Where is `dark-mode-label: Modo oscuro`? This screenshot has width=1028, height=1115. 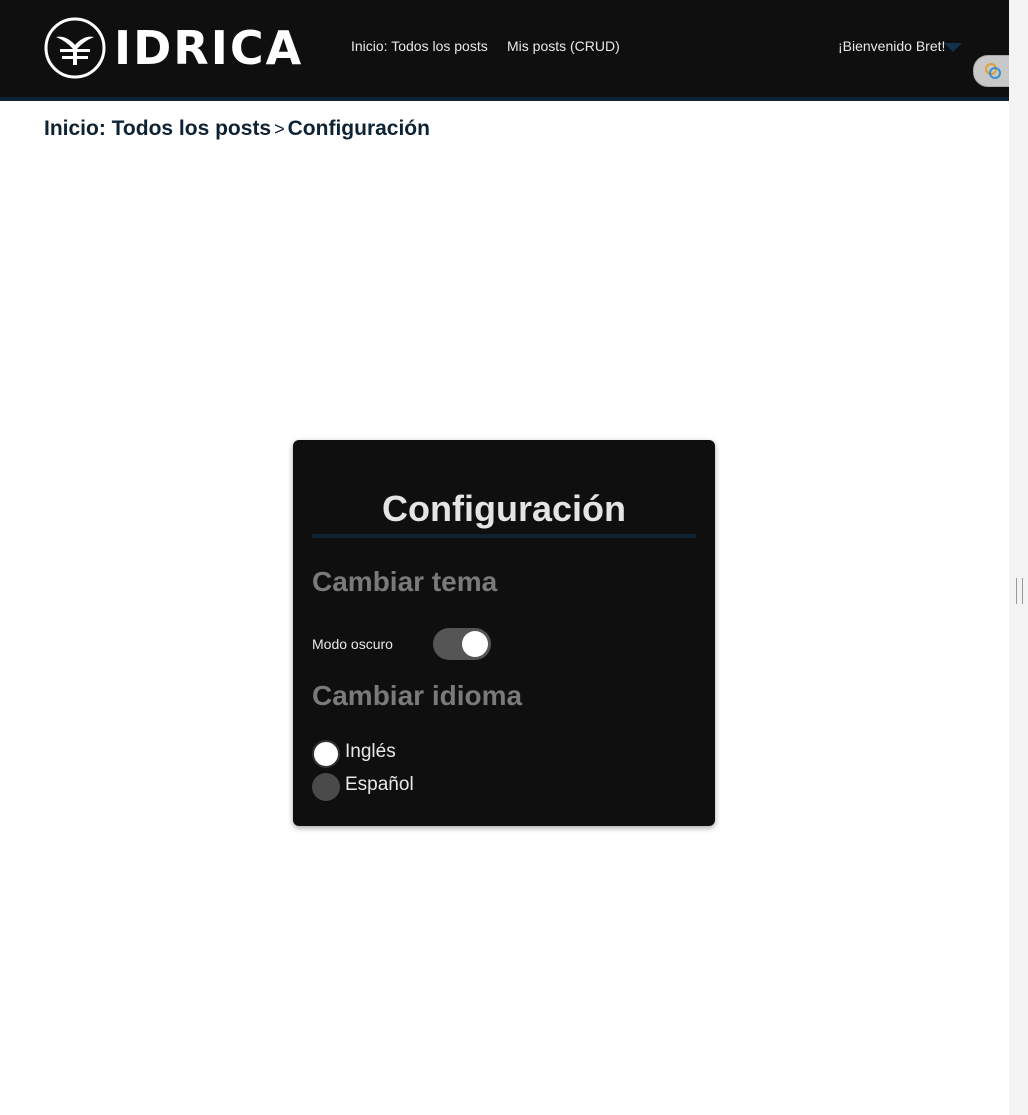
dark-mode-label: Modo oscuro is located at coordinates (352, 644).